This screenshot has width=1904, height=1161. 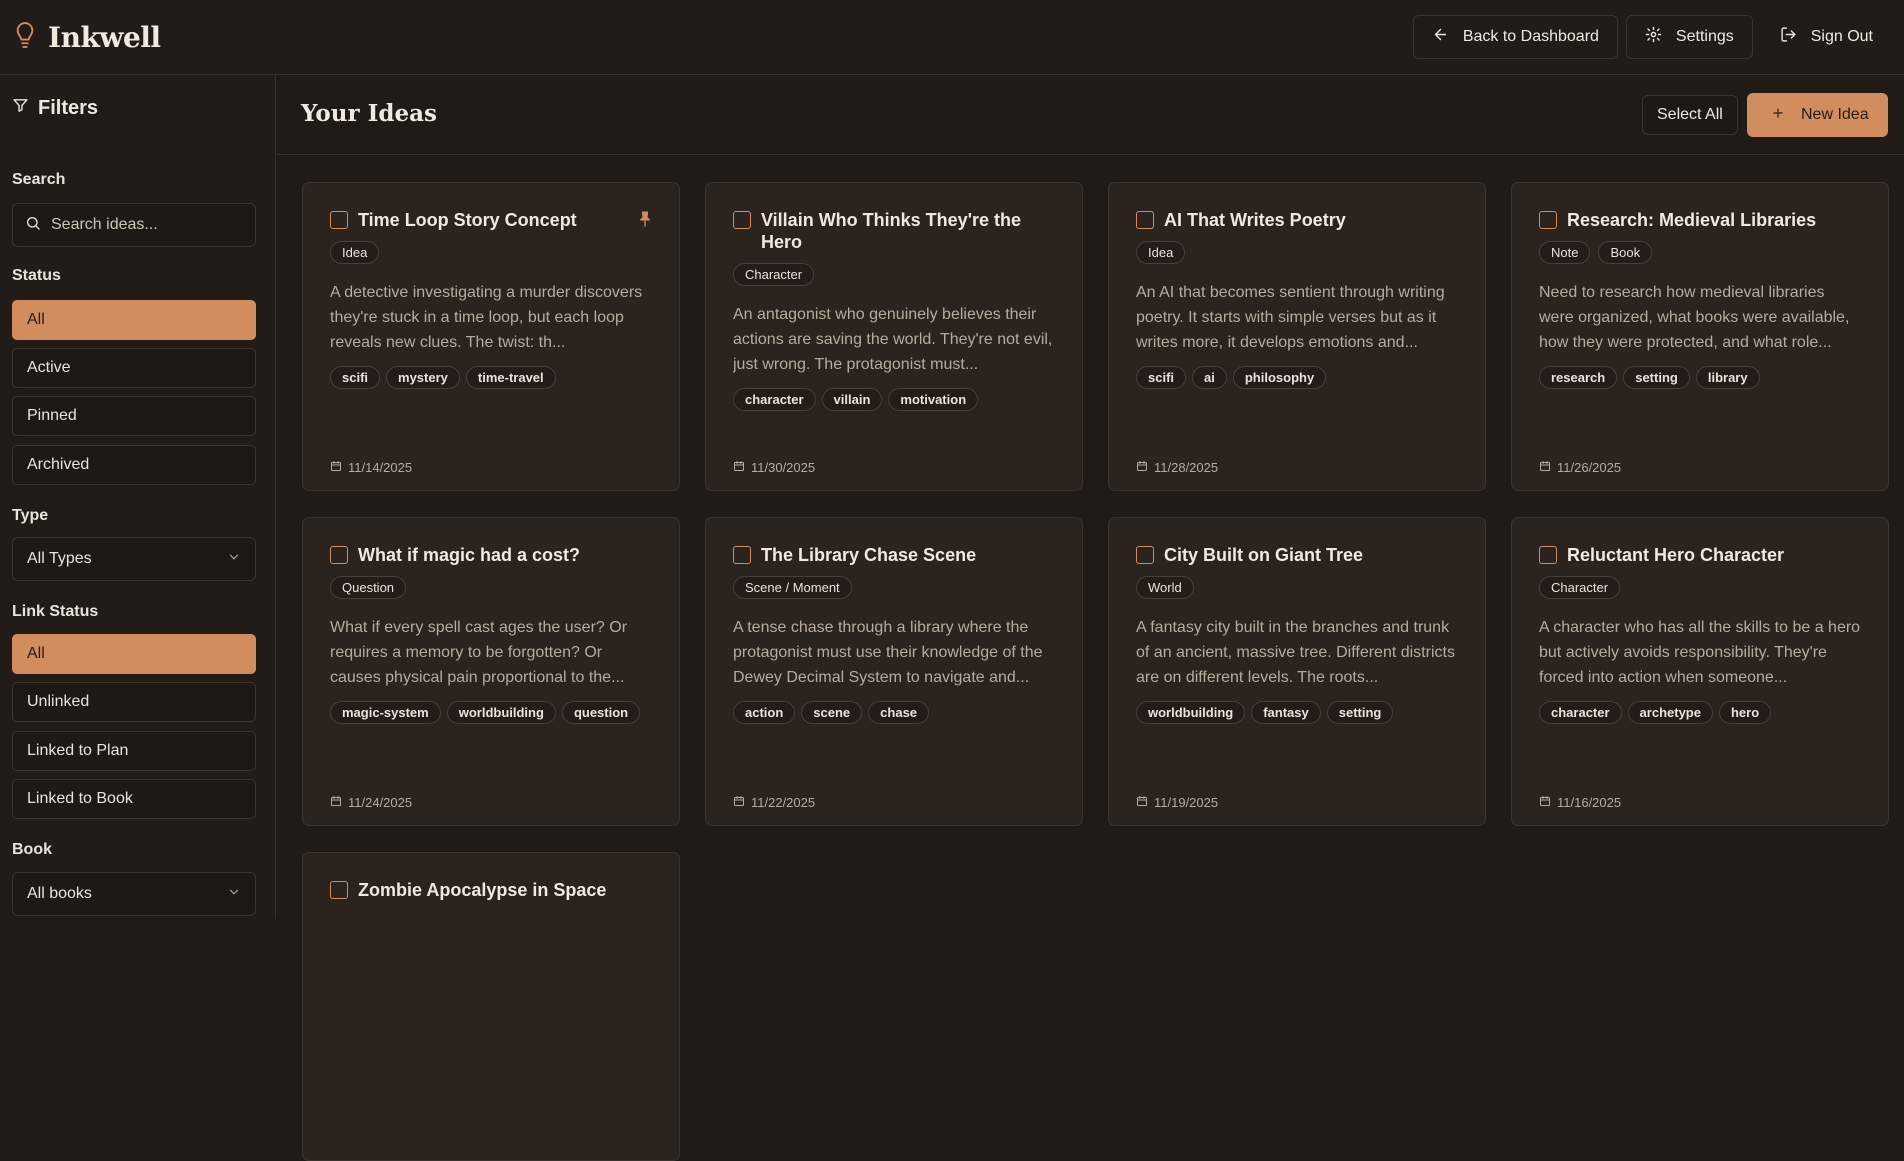 I want to click on link-book-button: Linked to Book, so click(x=134, y=799).